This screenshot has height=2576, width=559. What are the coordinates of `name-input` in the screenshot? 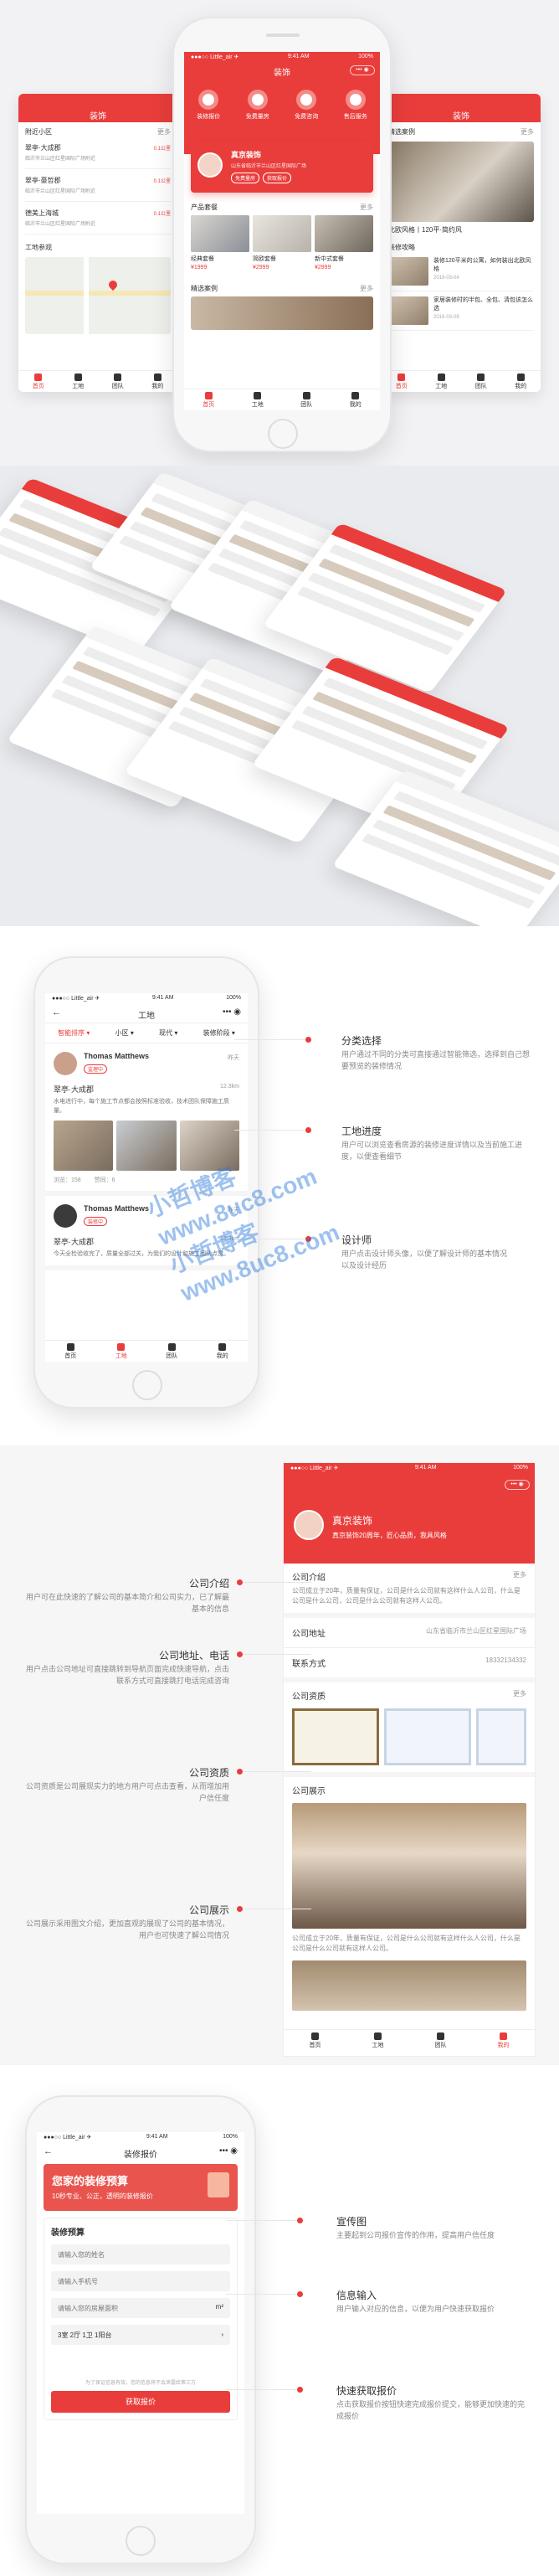 It's located at (140, 2254).